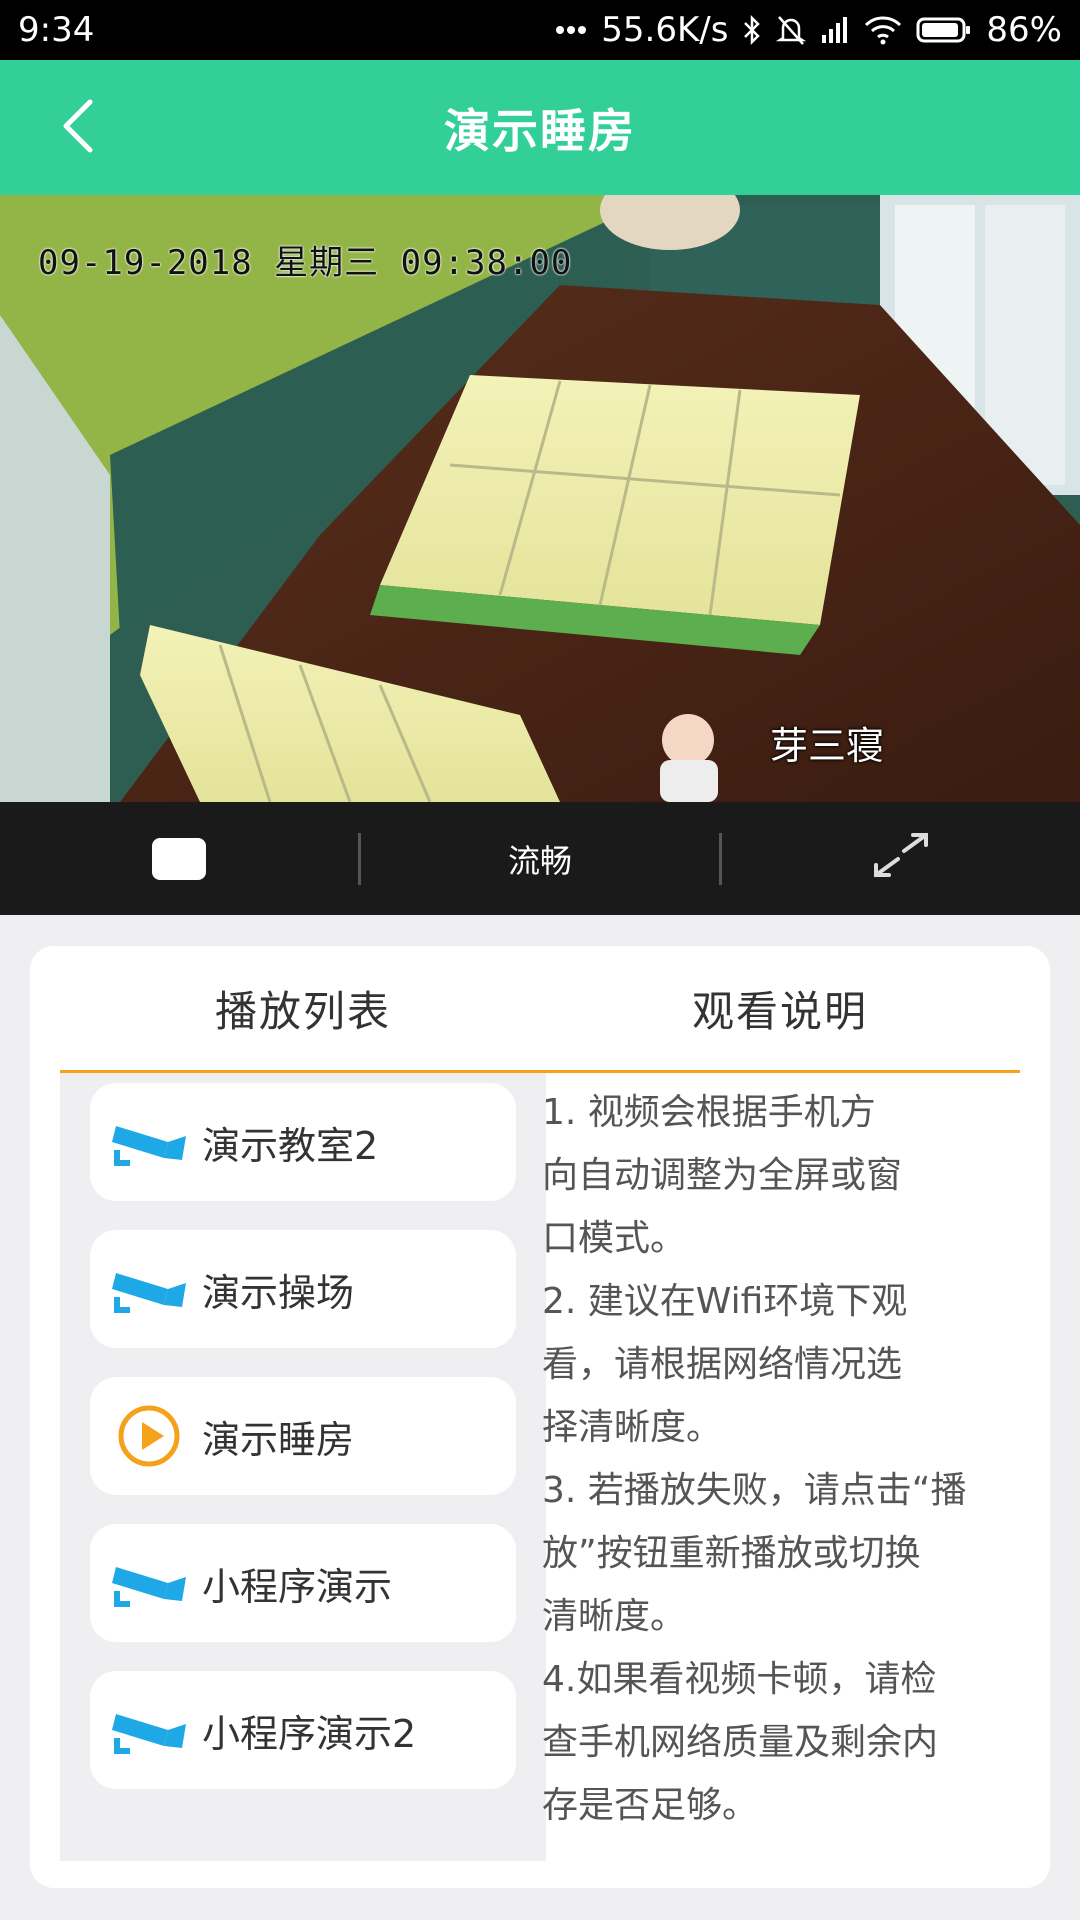 This screenshot has height=1920, width=1080. I want to click on page-title: 演示睡房, so click(540, 130).